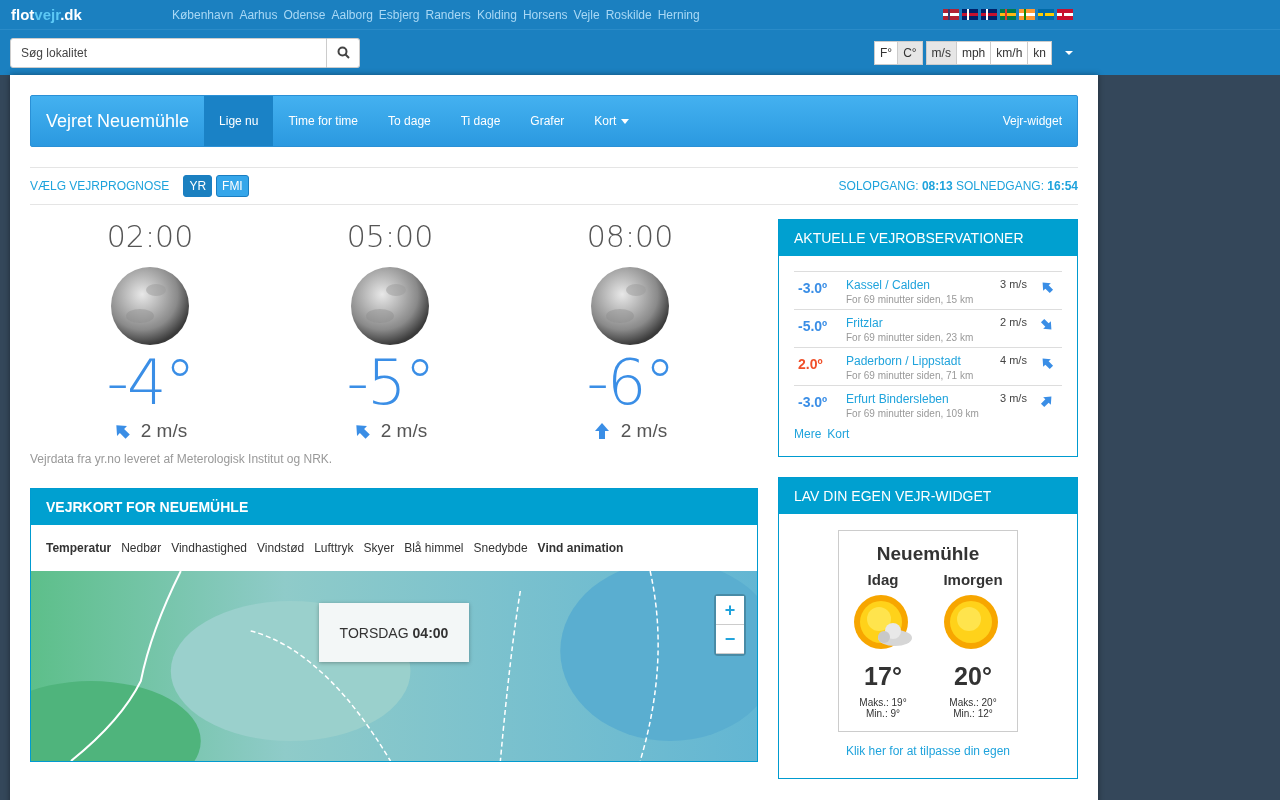 The image size is (1280, 800). Describe the element at coordinates (910, 375) in the screenshot. I see `observation-detail: For 69 minutter siden, 71 km` at that location.